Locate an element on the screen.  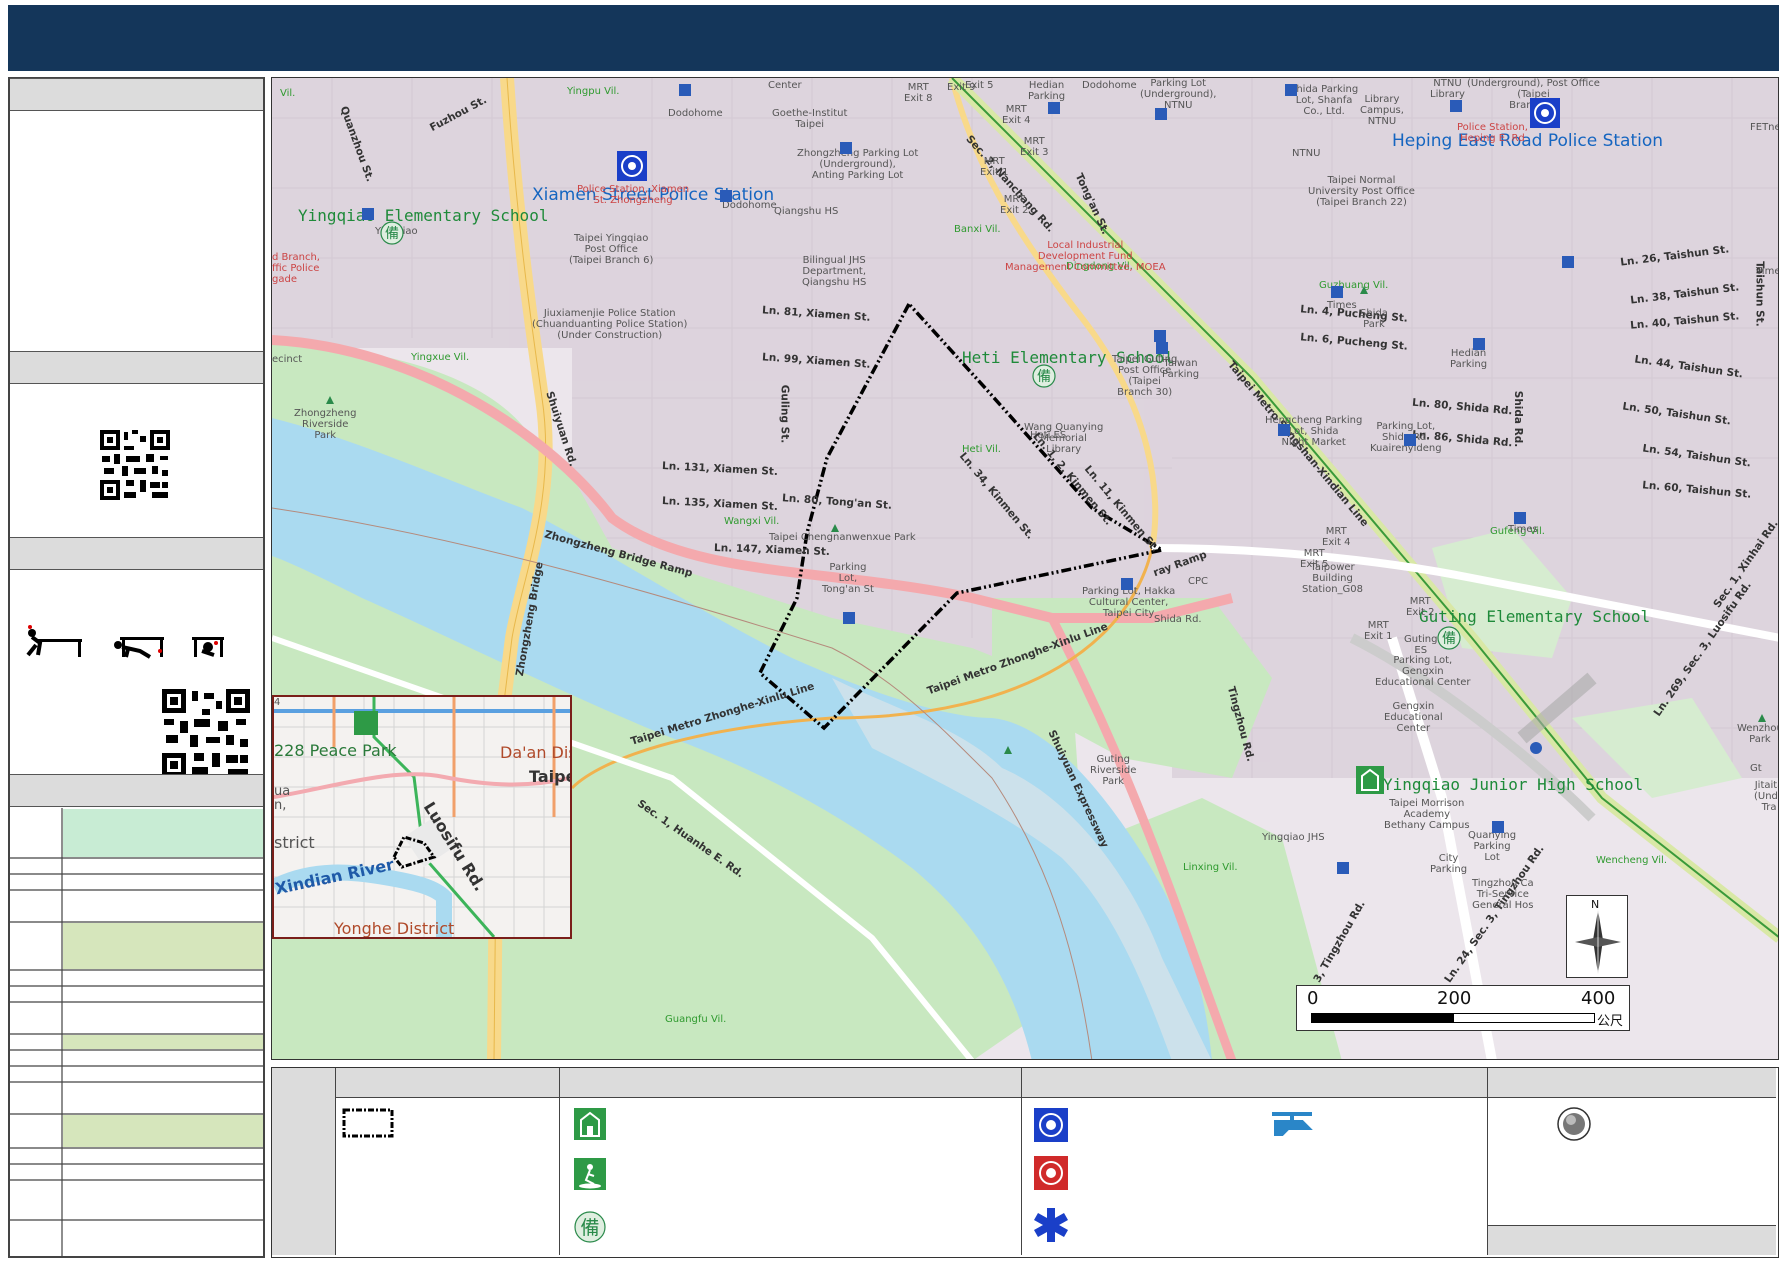
boundary-legend-icon is located at coordinates (368, 1123).